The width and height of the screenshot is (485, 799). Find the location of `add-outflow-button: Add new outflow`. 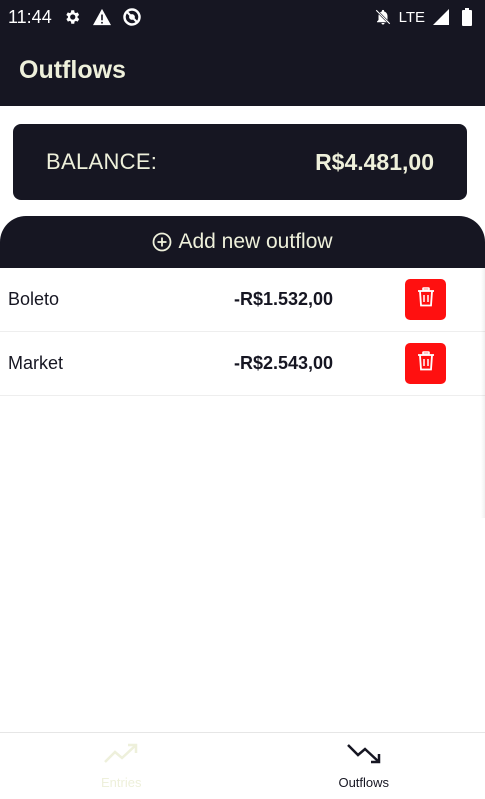

add-outflow-button: Add new outflow is located at coordinates (242, 242).